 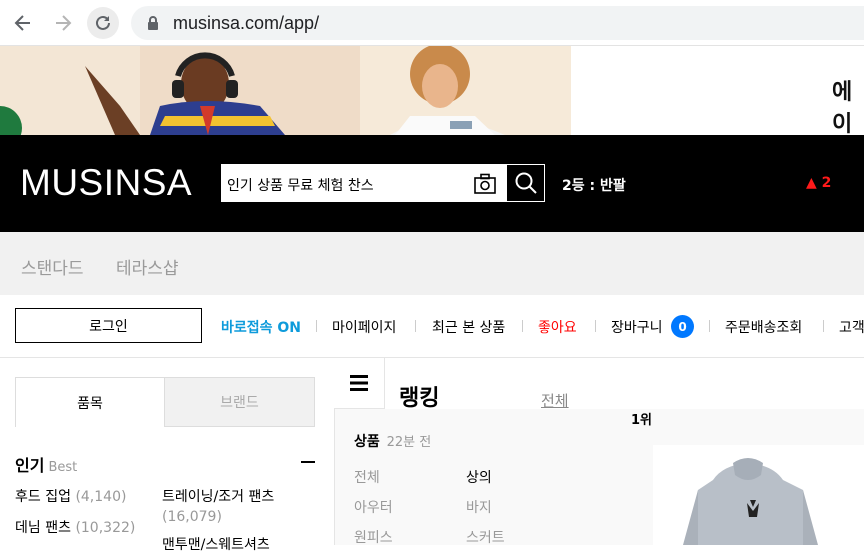 I want to click on menu-button, so click(x=359, y=383).